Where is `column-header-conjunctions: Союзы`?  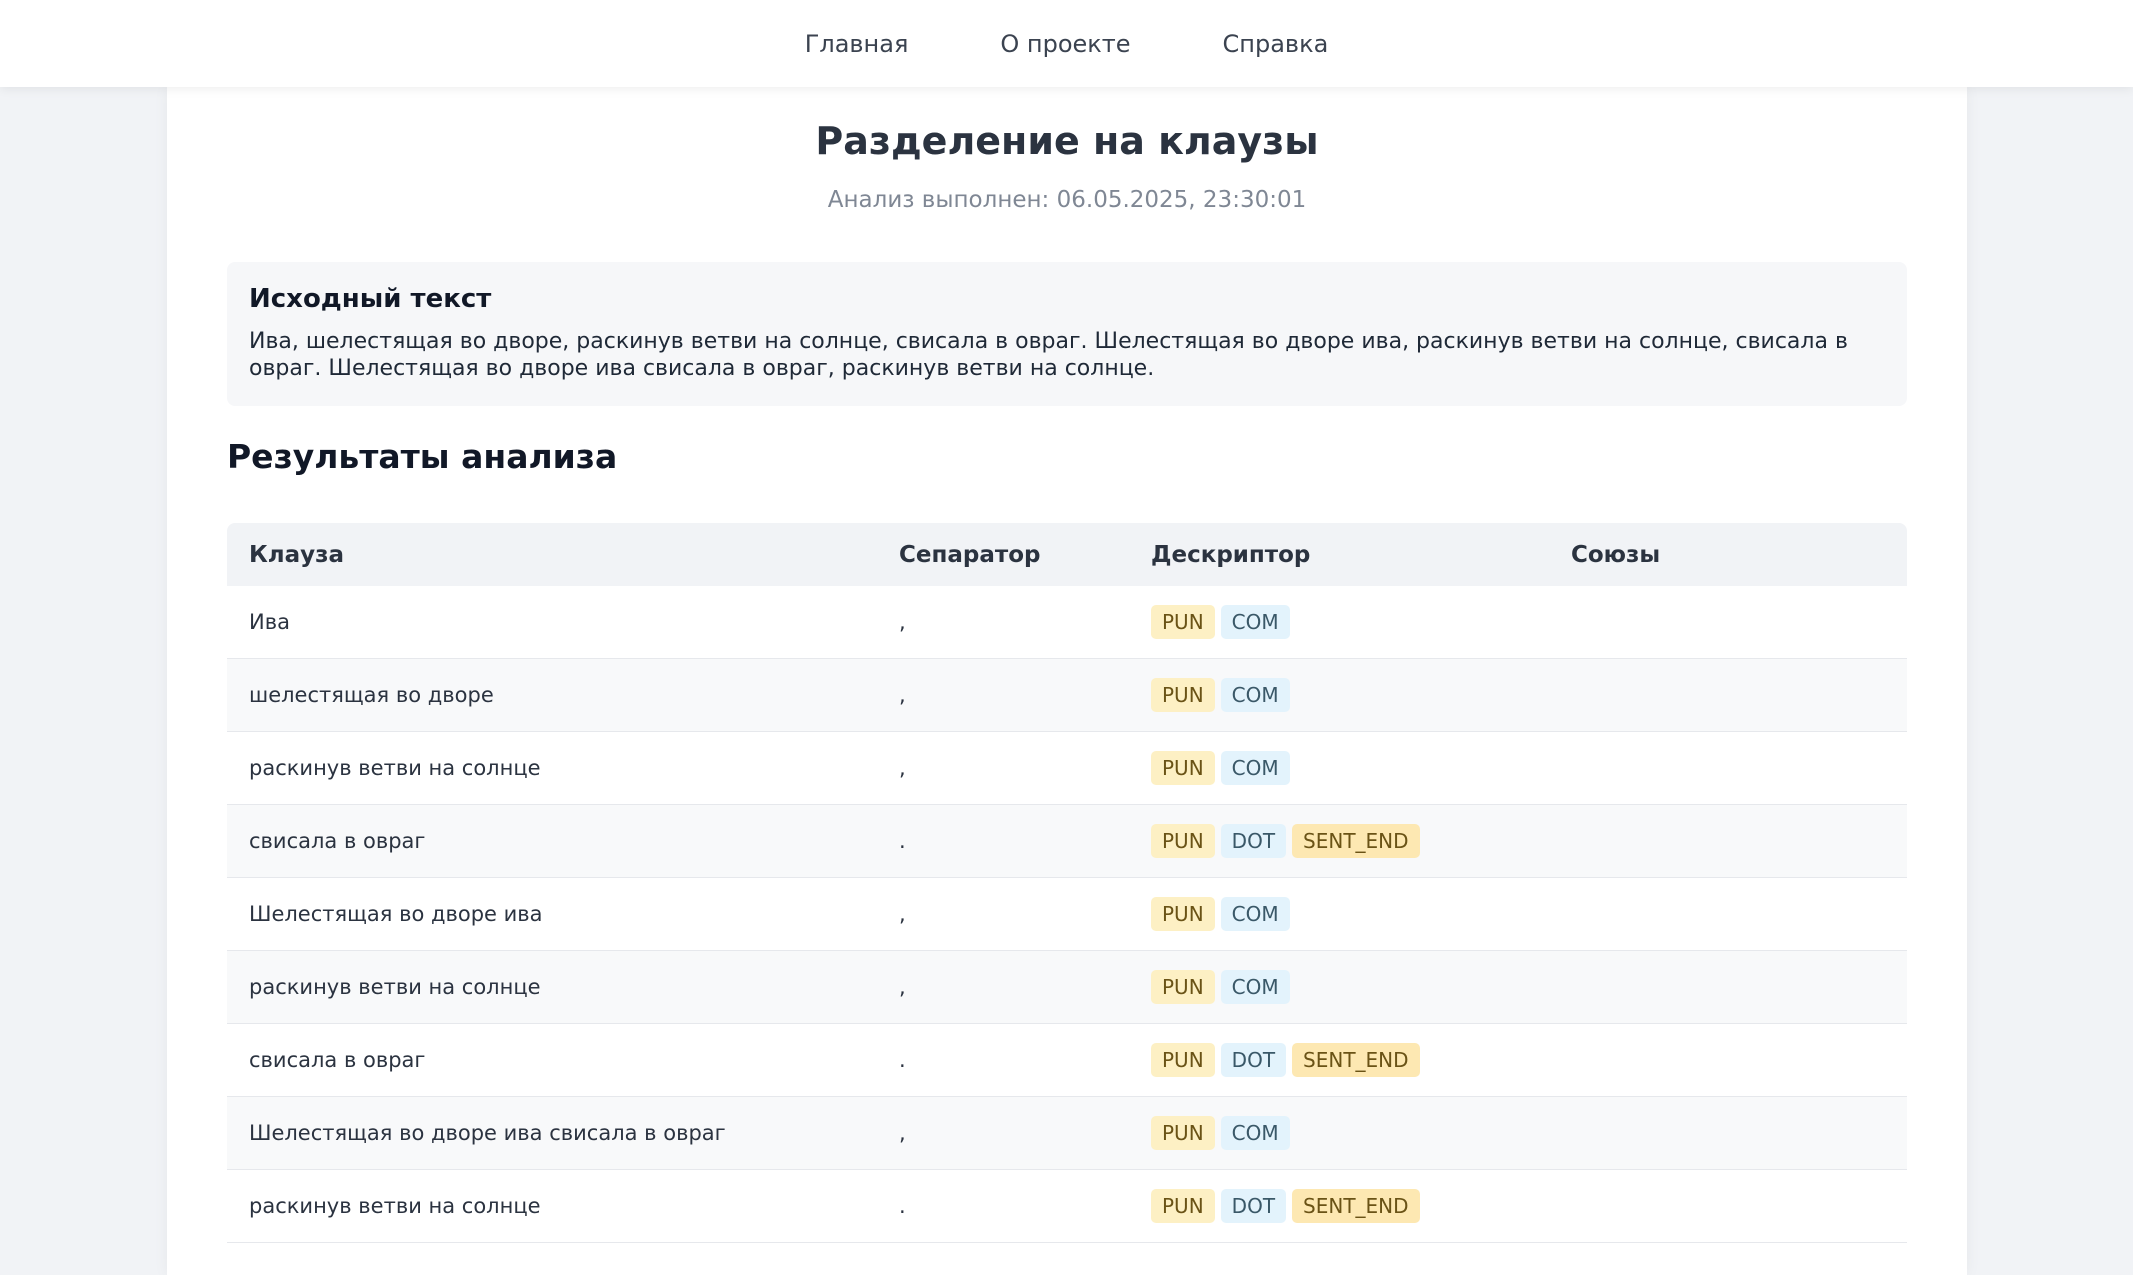
column-header-conjunctions: Союзы is located at coordinates (1616, 554).